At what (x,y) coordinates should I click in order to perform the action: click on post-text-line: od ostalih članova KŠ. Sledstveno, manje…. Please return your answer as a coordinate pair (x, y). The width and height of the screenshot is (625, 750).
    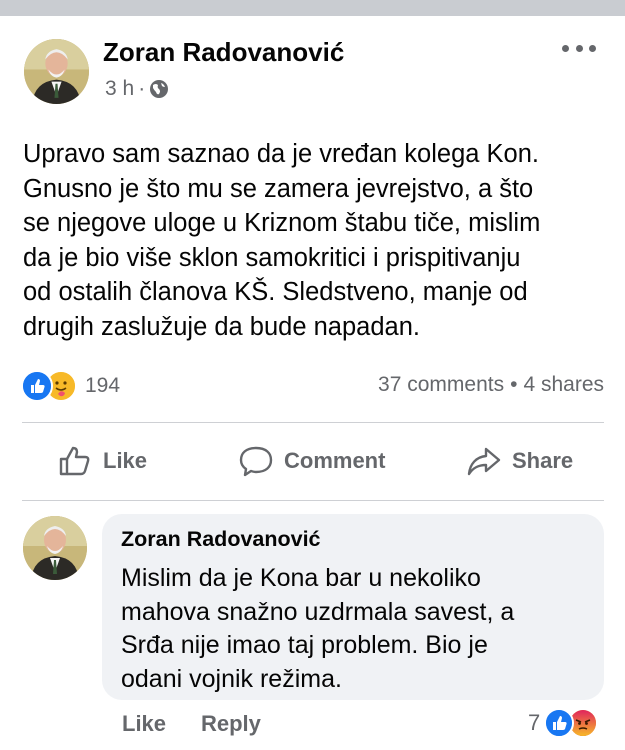
    Looking at the image, I should click on (275, 292).